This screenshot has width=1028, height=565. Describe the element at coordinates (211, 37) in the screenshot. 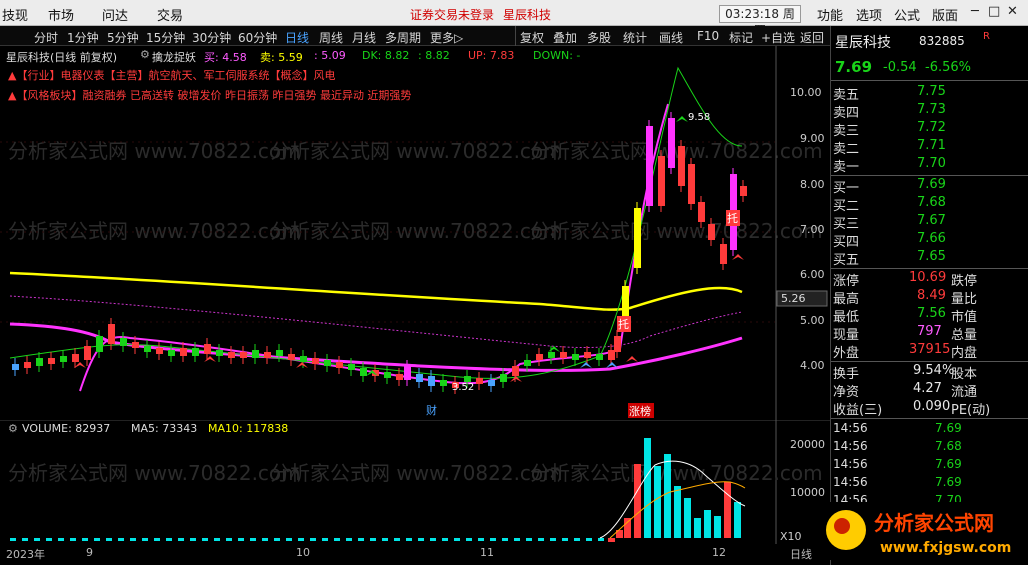

I see `tab-30min: 30分钟` at that location.